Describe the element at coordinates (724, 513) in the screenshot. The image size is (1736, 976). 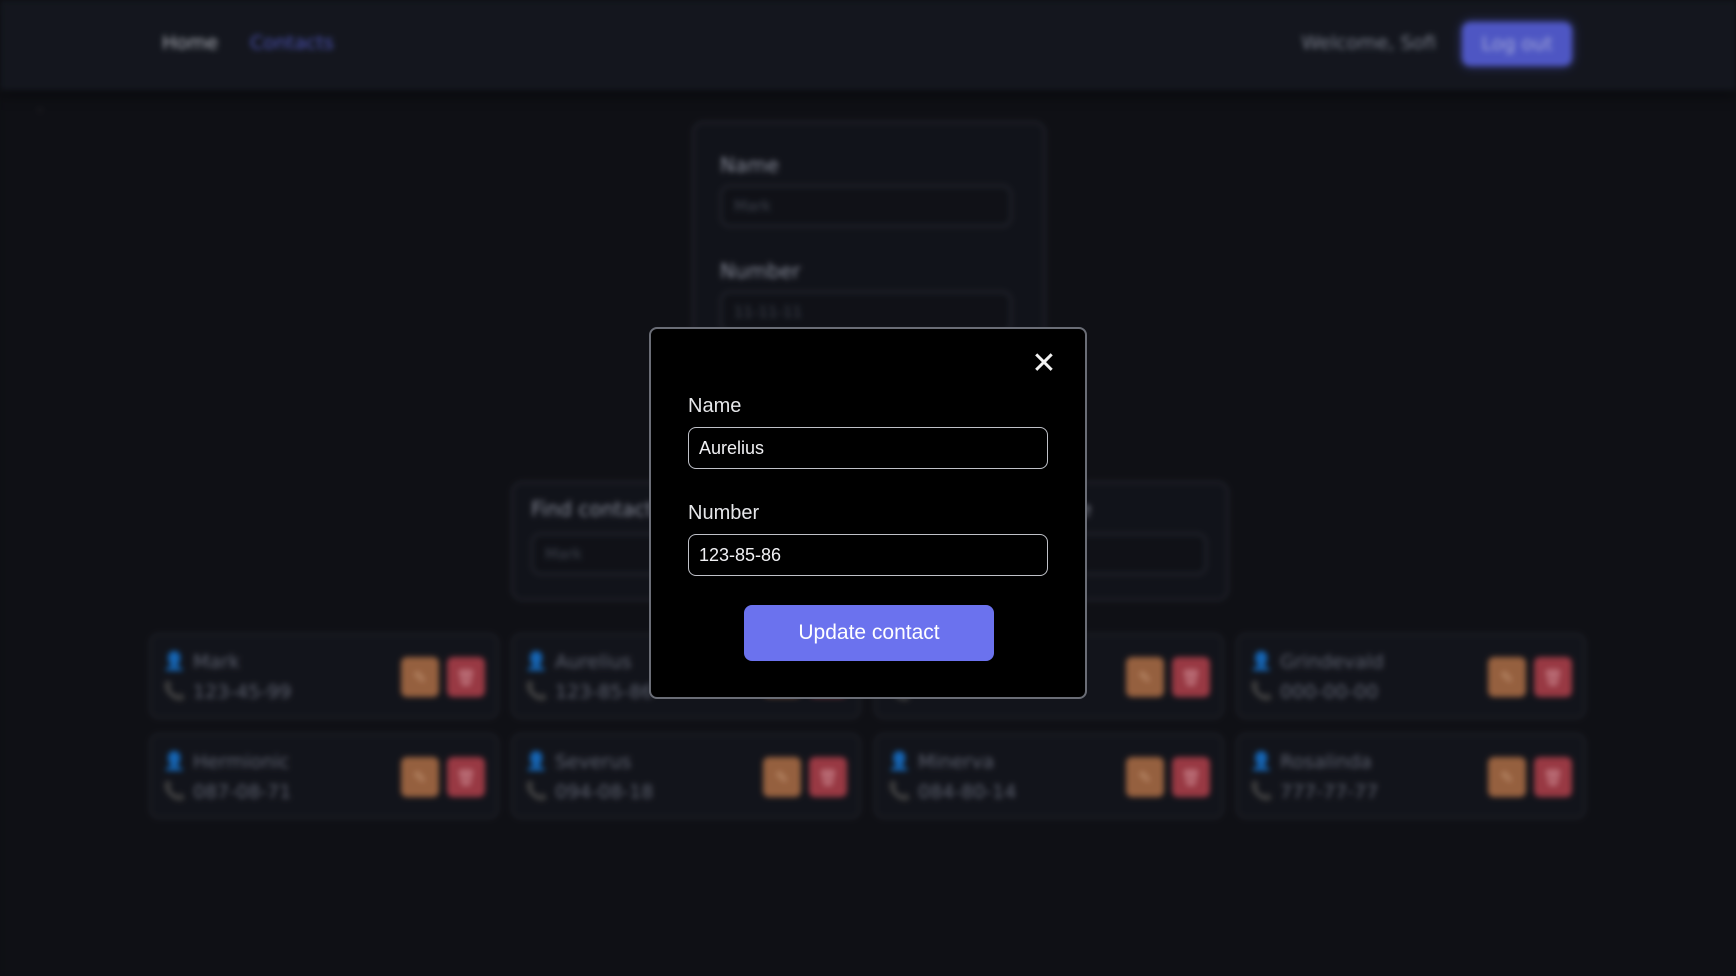
I see `number-label: Number` at that location.